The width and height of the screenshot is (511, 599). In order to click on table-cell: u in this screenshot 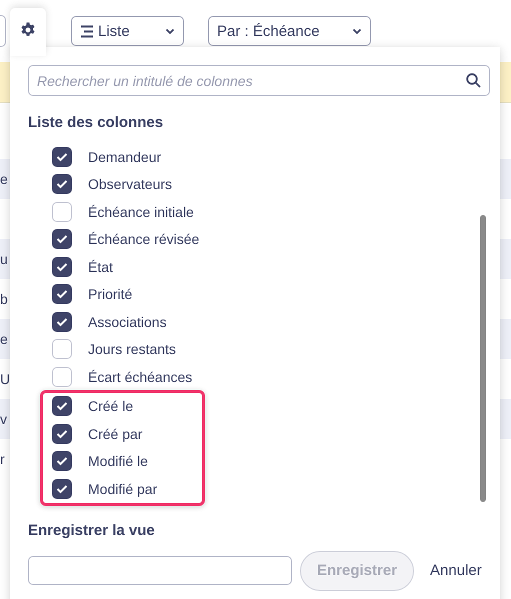, I will do `click(4, 259)`.